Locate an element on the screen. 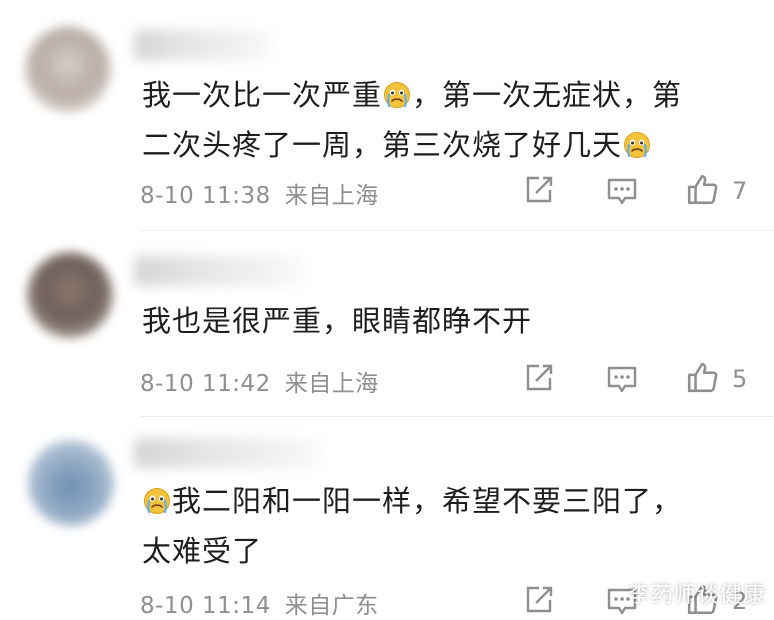 The width and height of the screenshot is (774, 620). comment-text: 我一次比一次严重 ，第一次无症状，第二次头疼了一周，第三次烧了好几天 is located at coordinates (447, 120).